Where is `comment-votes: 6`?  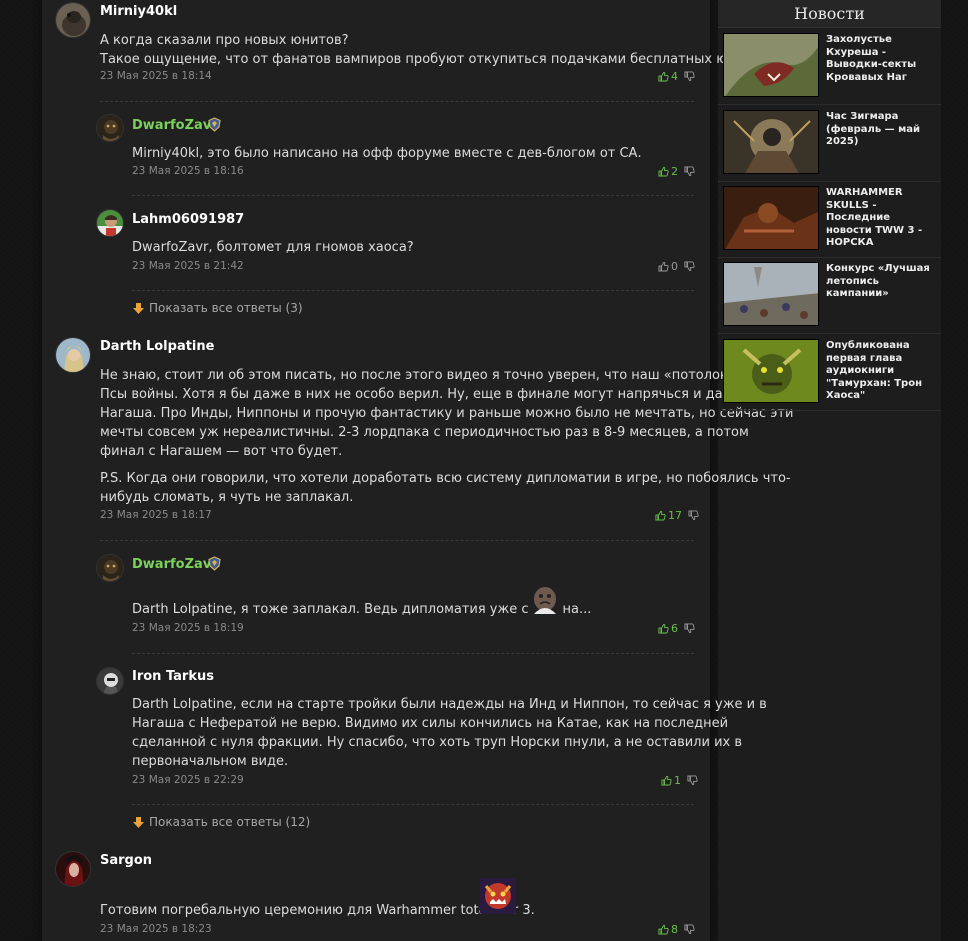
comment-votes: 6 is located at coordinates (676, 628).